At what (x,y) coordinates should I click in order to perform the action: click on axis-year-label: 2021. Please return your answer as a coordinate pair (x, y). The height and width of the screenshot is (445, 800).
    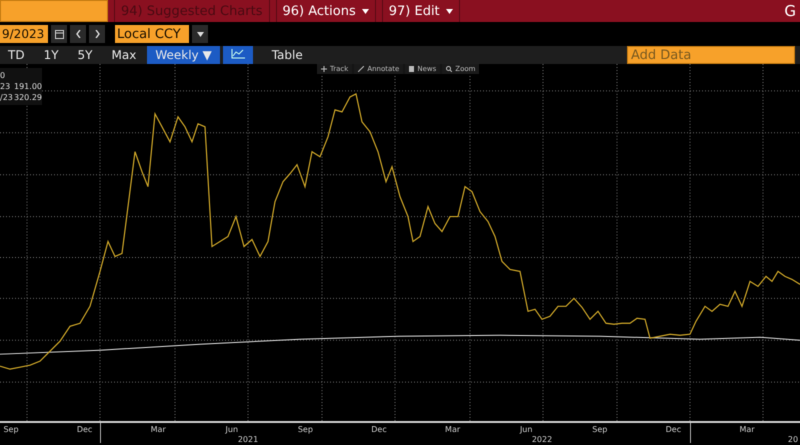
    Looking at the image, I should click on (248, 439).